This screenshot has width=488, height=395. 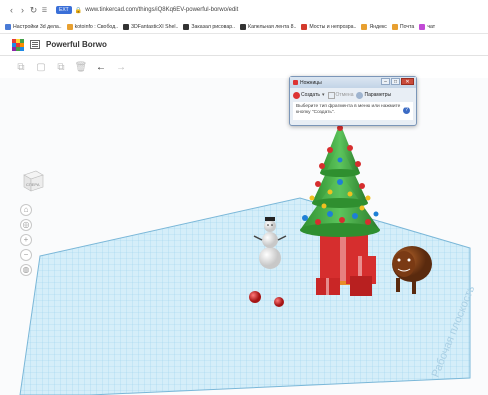 What do you see at coordinates (37, 26) in the screenshot?
I see `bookmark-label: Настройки 3d дела..` at bounding box center [37, 26].